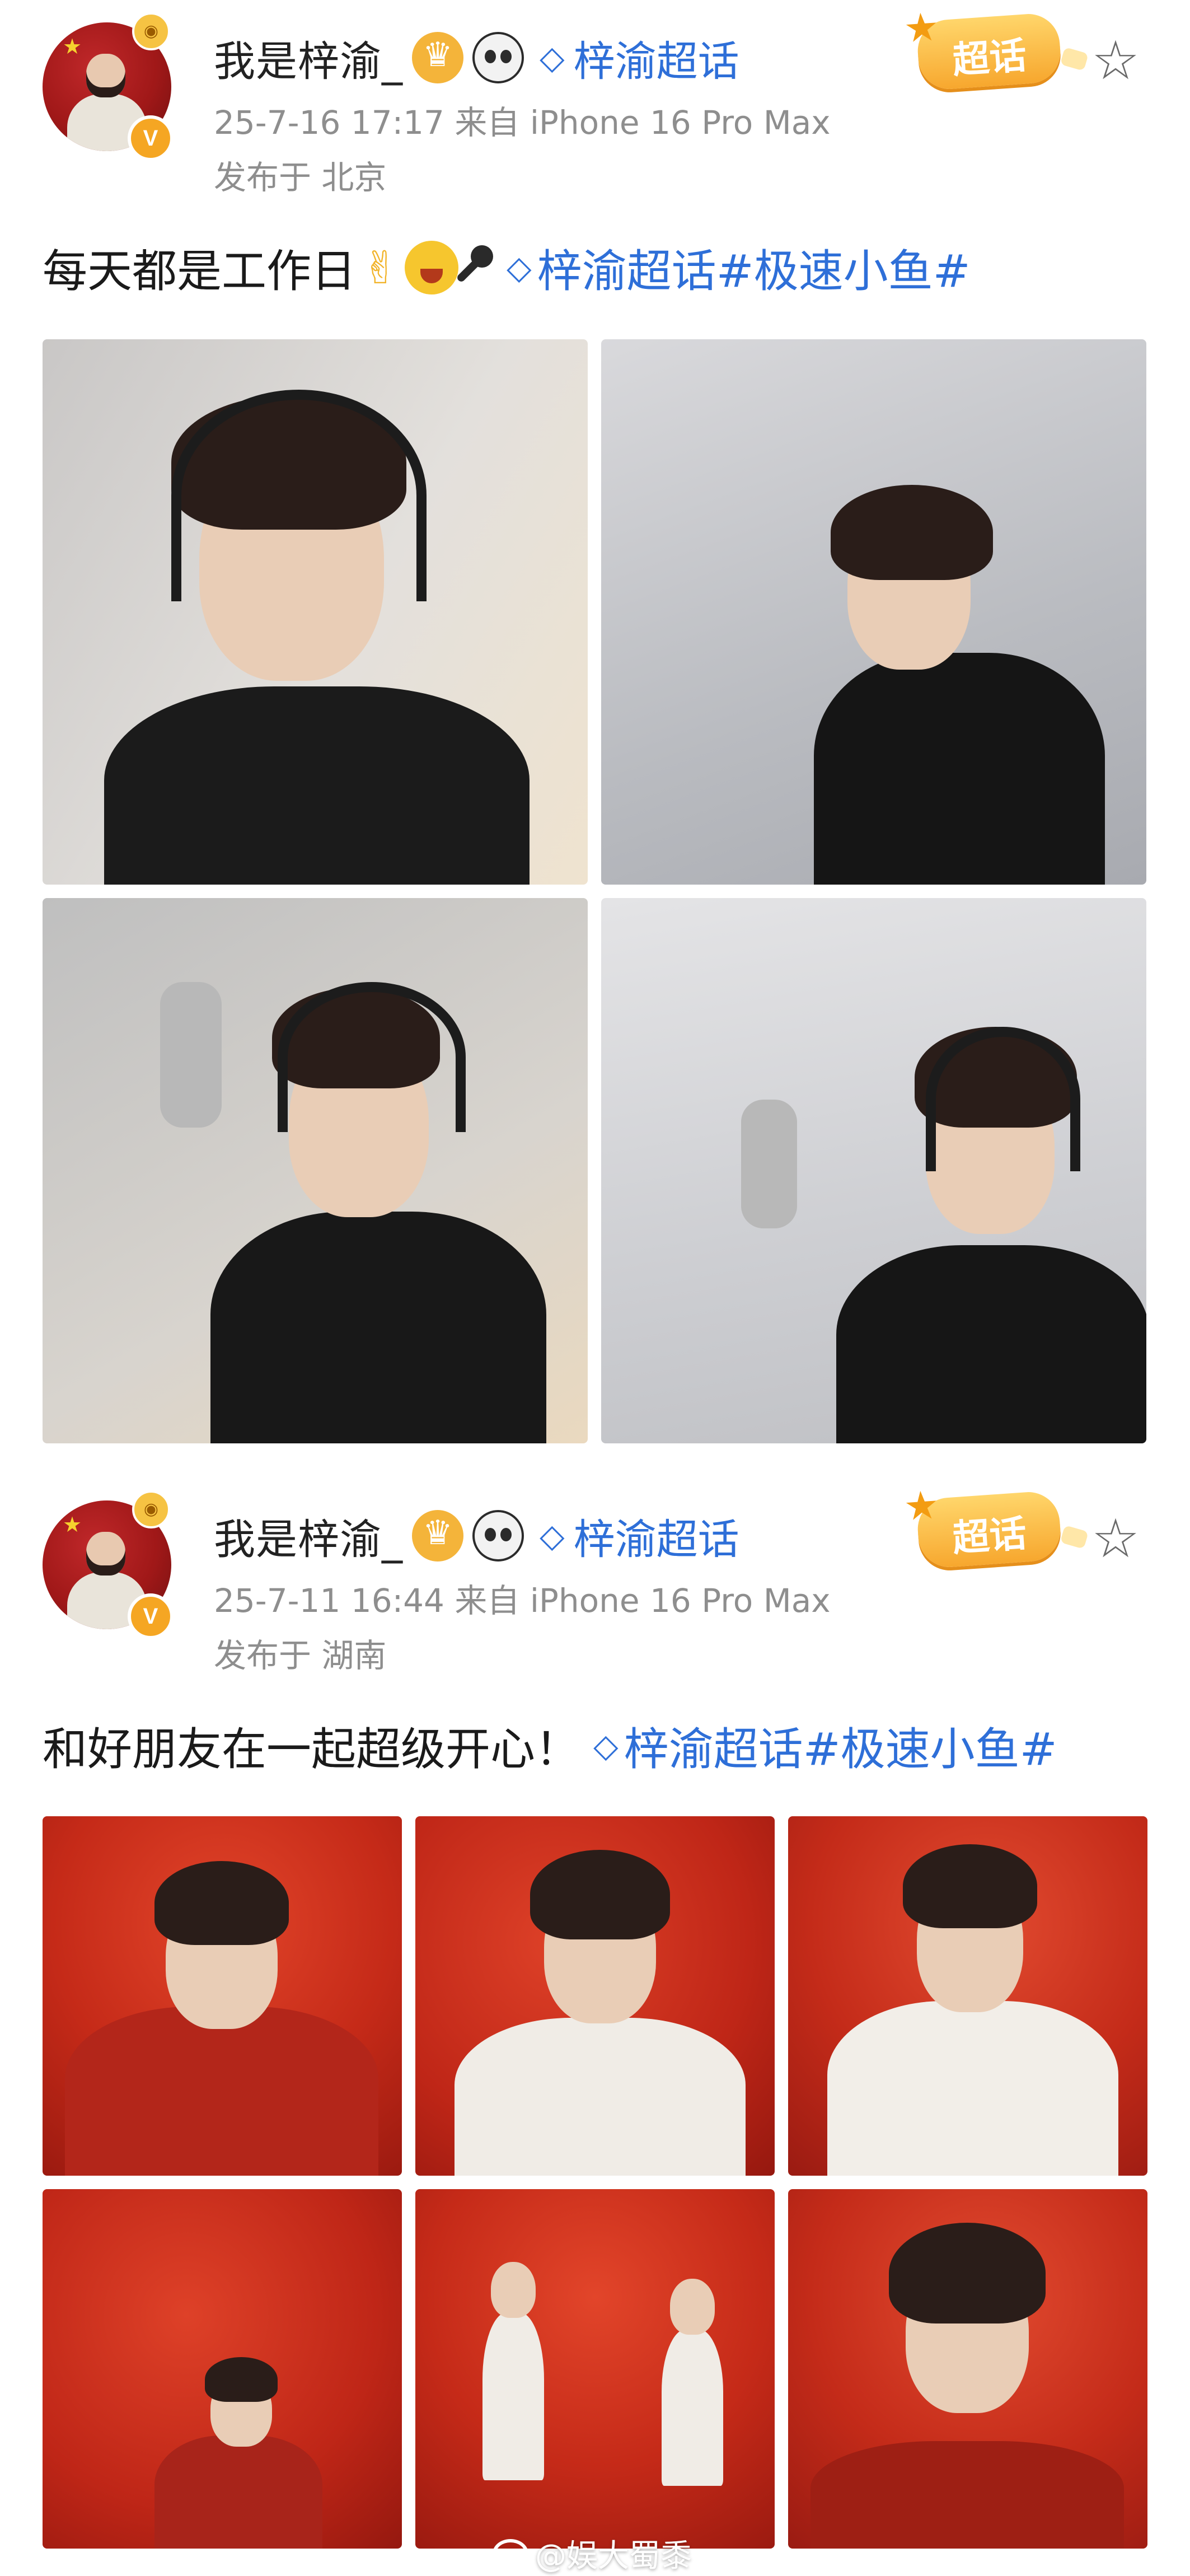 This screenshot has width=1190, height=2576. What do you see at coordinates (301, 1656) in the screenshot?
I see `post-location: 发布于 湖南` at bounding box center [301, 1656].